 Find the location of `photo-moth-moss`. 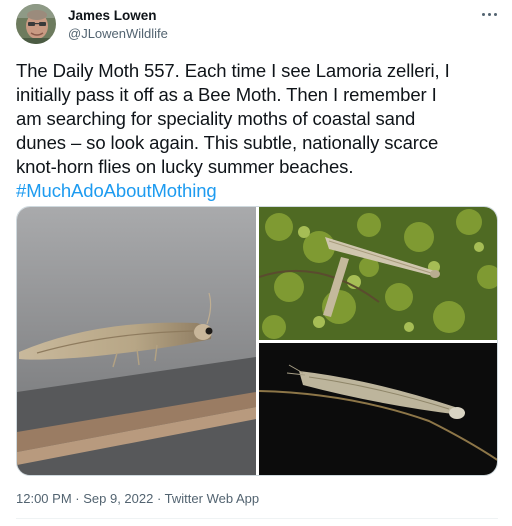

photo-moth-moss is located at coordinates (378, 273).